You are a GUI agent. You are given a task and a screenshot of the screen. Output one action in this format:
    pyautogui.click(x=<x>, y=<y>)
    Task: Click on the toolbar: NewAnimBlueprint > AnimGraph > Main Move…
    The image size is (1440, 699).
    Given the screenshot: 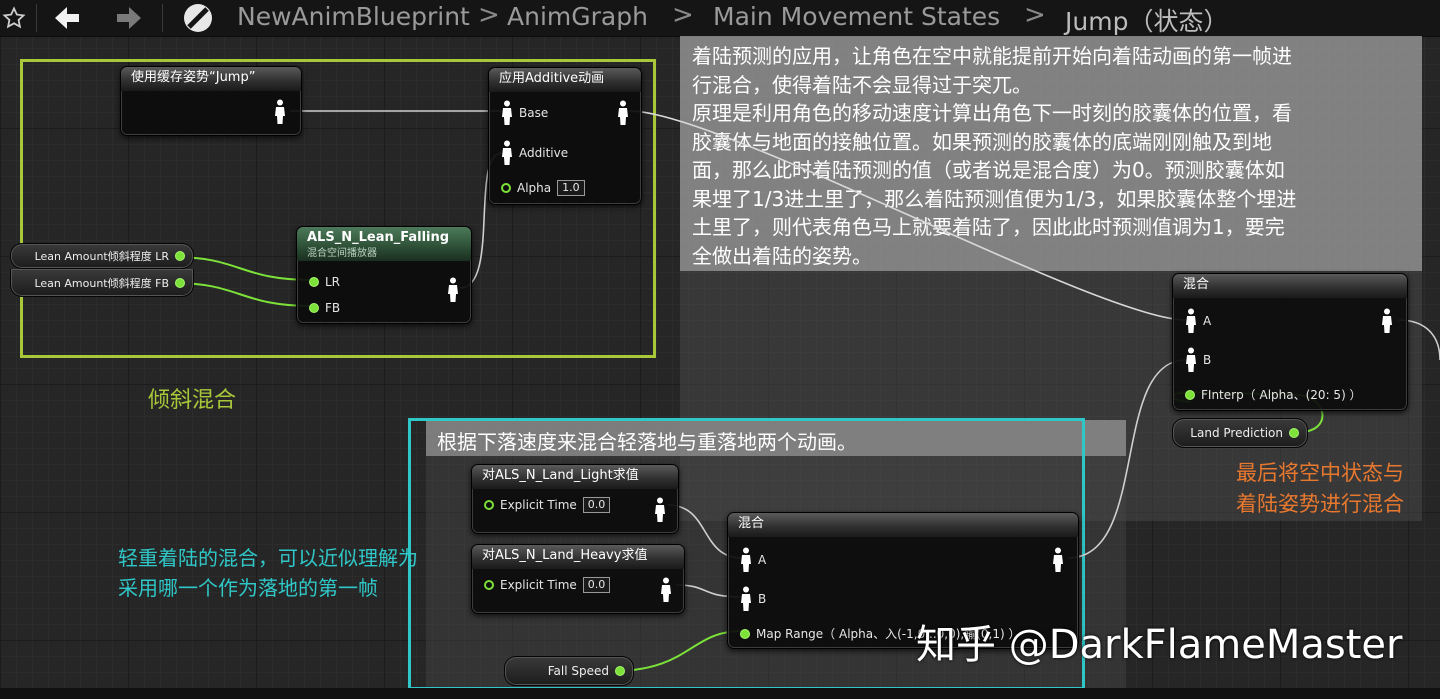 What is the action you would take?
    pyautogui.click(x=720, y=18)
    